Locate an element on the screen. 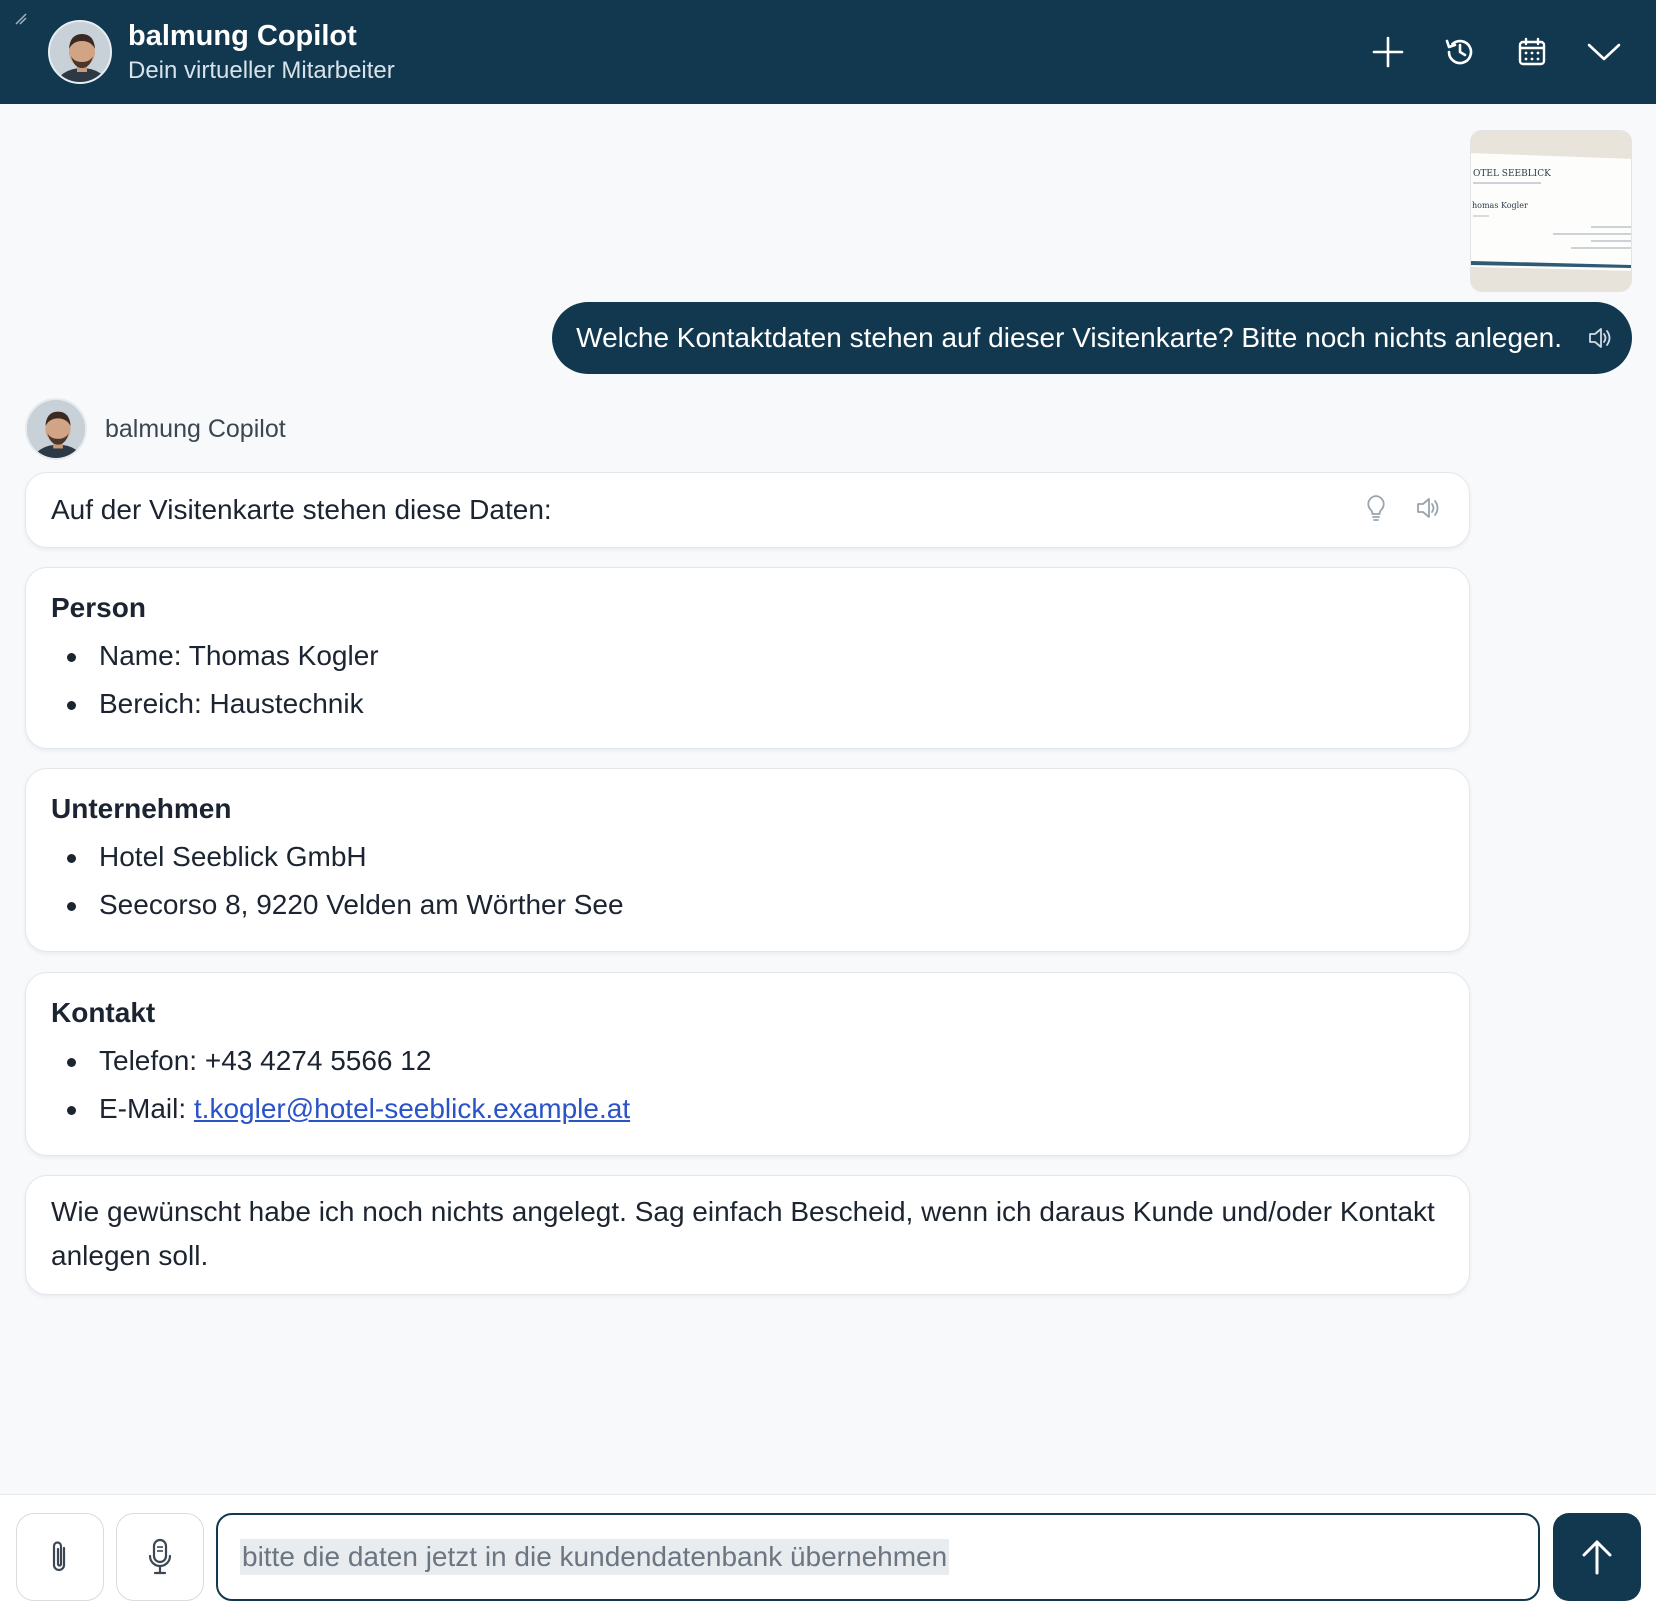 This screenshot has height=1616, width=1656. lightbulb-icon is located at coordinates (1376, 508).